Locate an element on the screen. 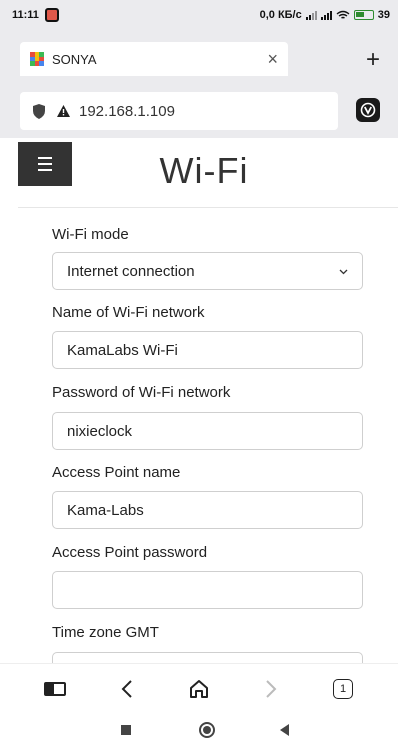 Image resolution: width=398 pixels, height=747 pixels. network-password-label: Password of Wi-Fi network is located at coordinates (141, 392).